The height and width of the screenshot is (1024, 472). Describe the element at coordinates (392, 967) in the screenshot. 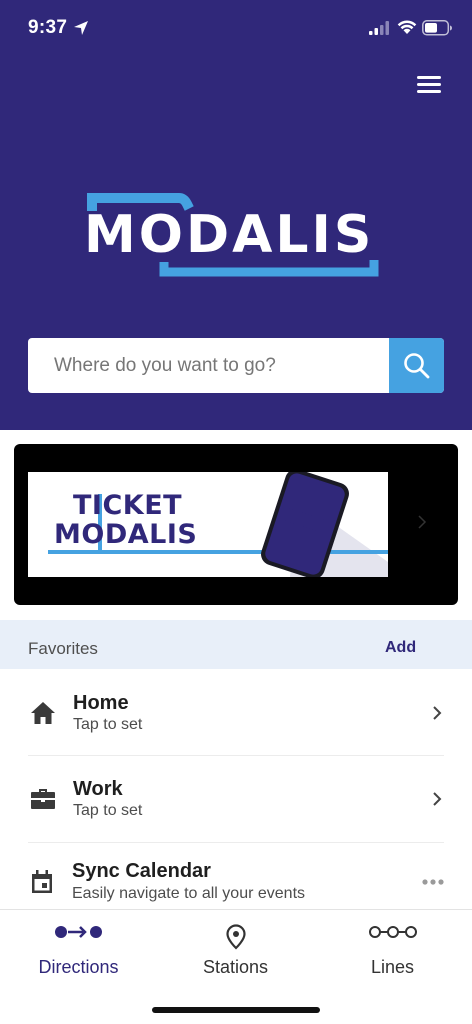

I see `tab-label: Lines` at that location.